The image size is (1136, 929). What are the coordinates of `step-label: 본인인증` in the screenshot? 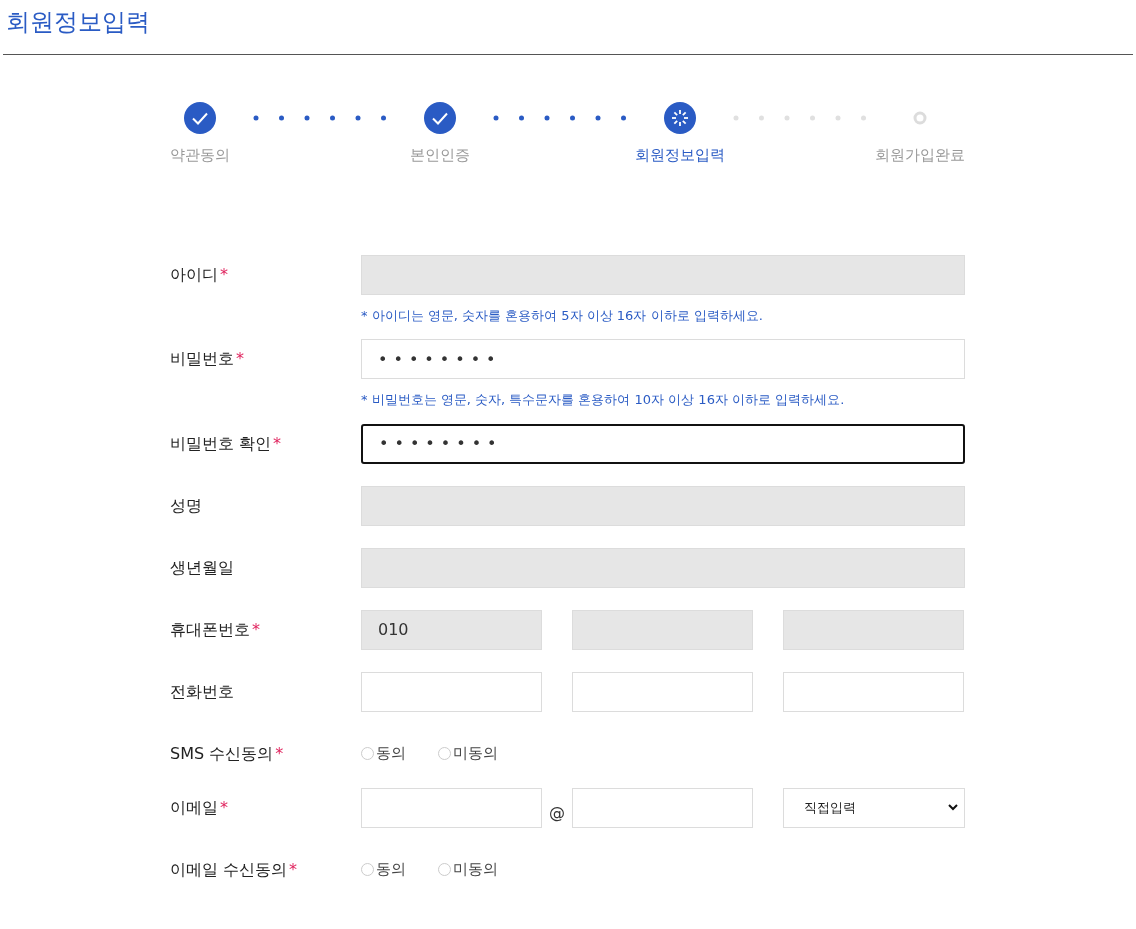 It's located at (440, 155).